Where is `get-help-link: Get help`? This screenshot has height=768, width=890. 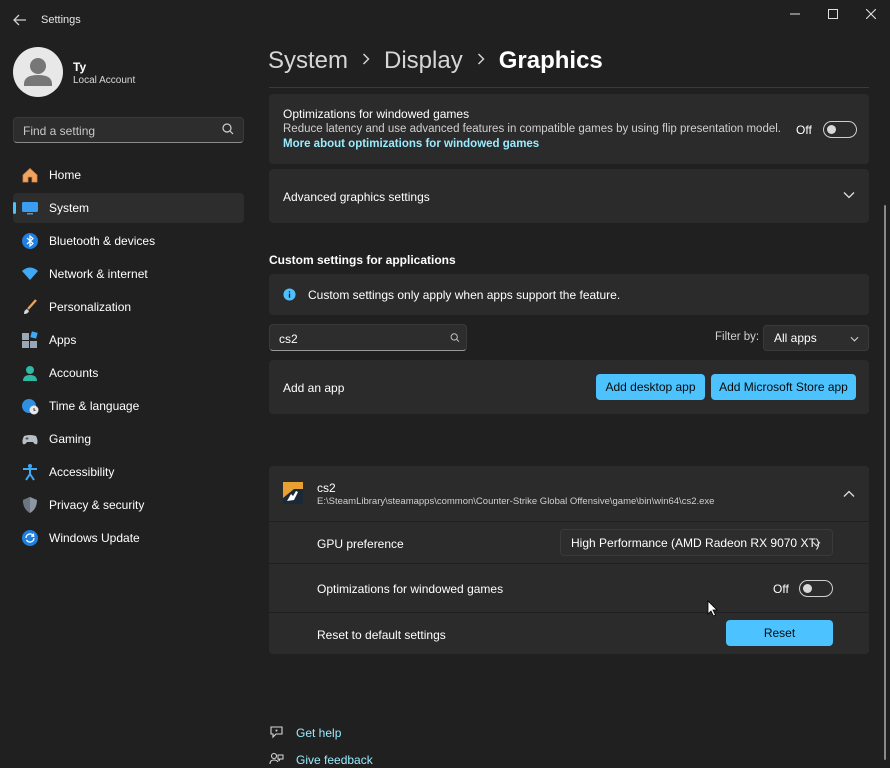 get-help-link: Get help is located at coordinates (318, 733).